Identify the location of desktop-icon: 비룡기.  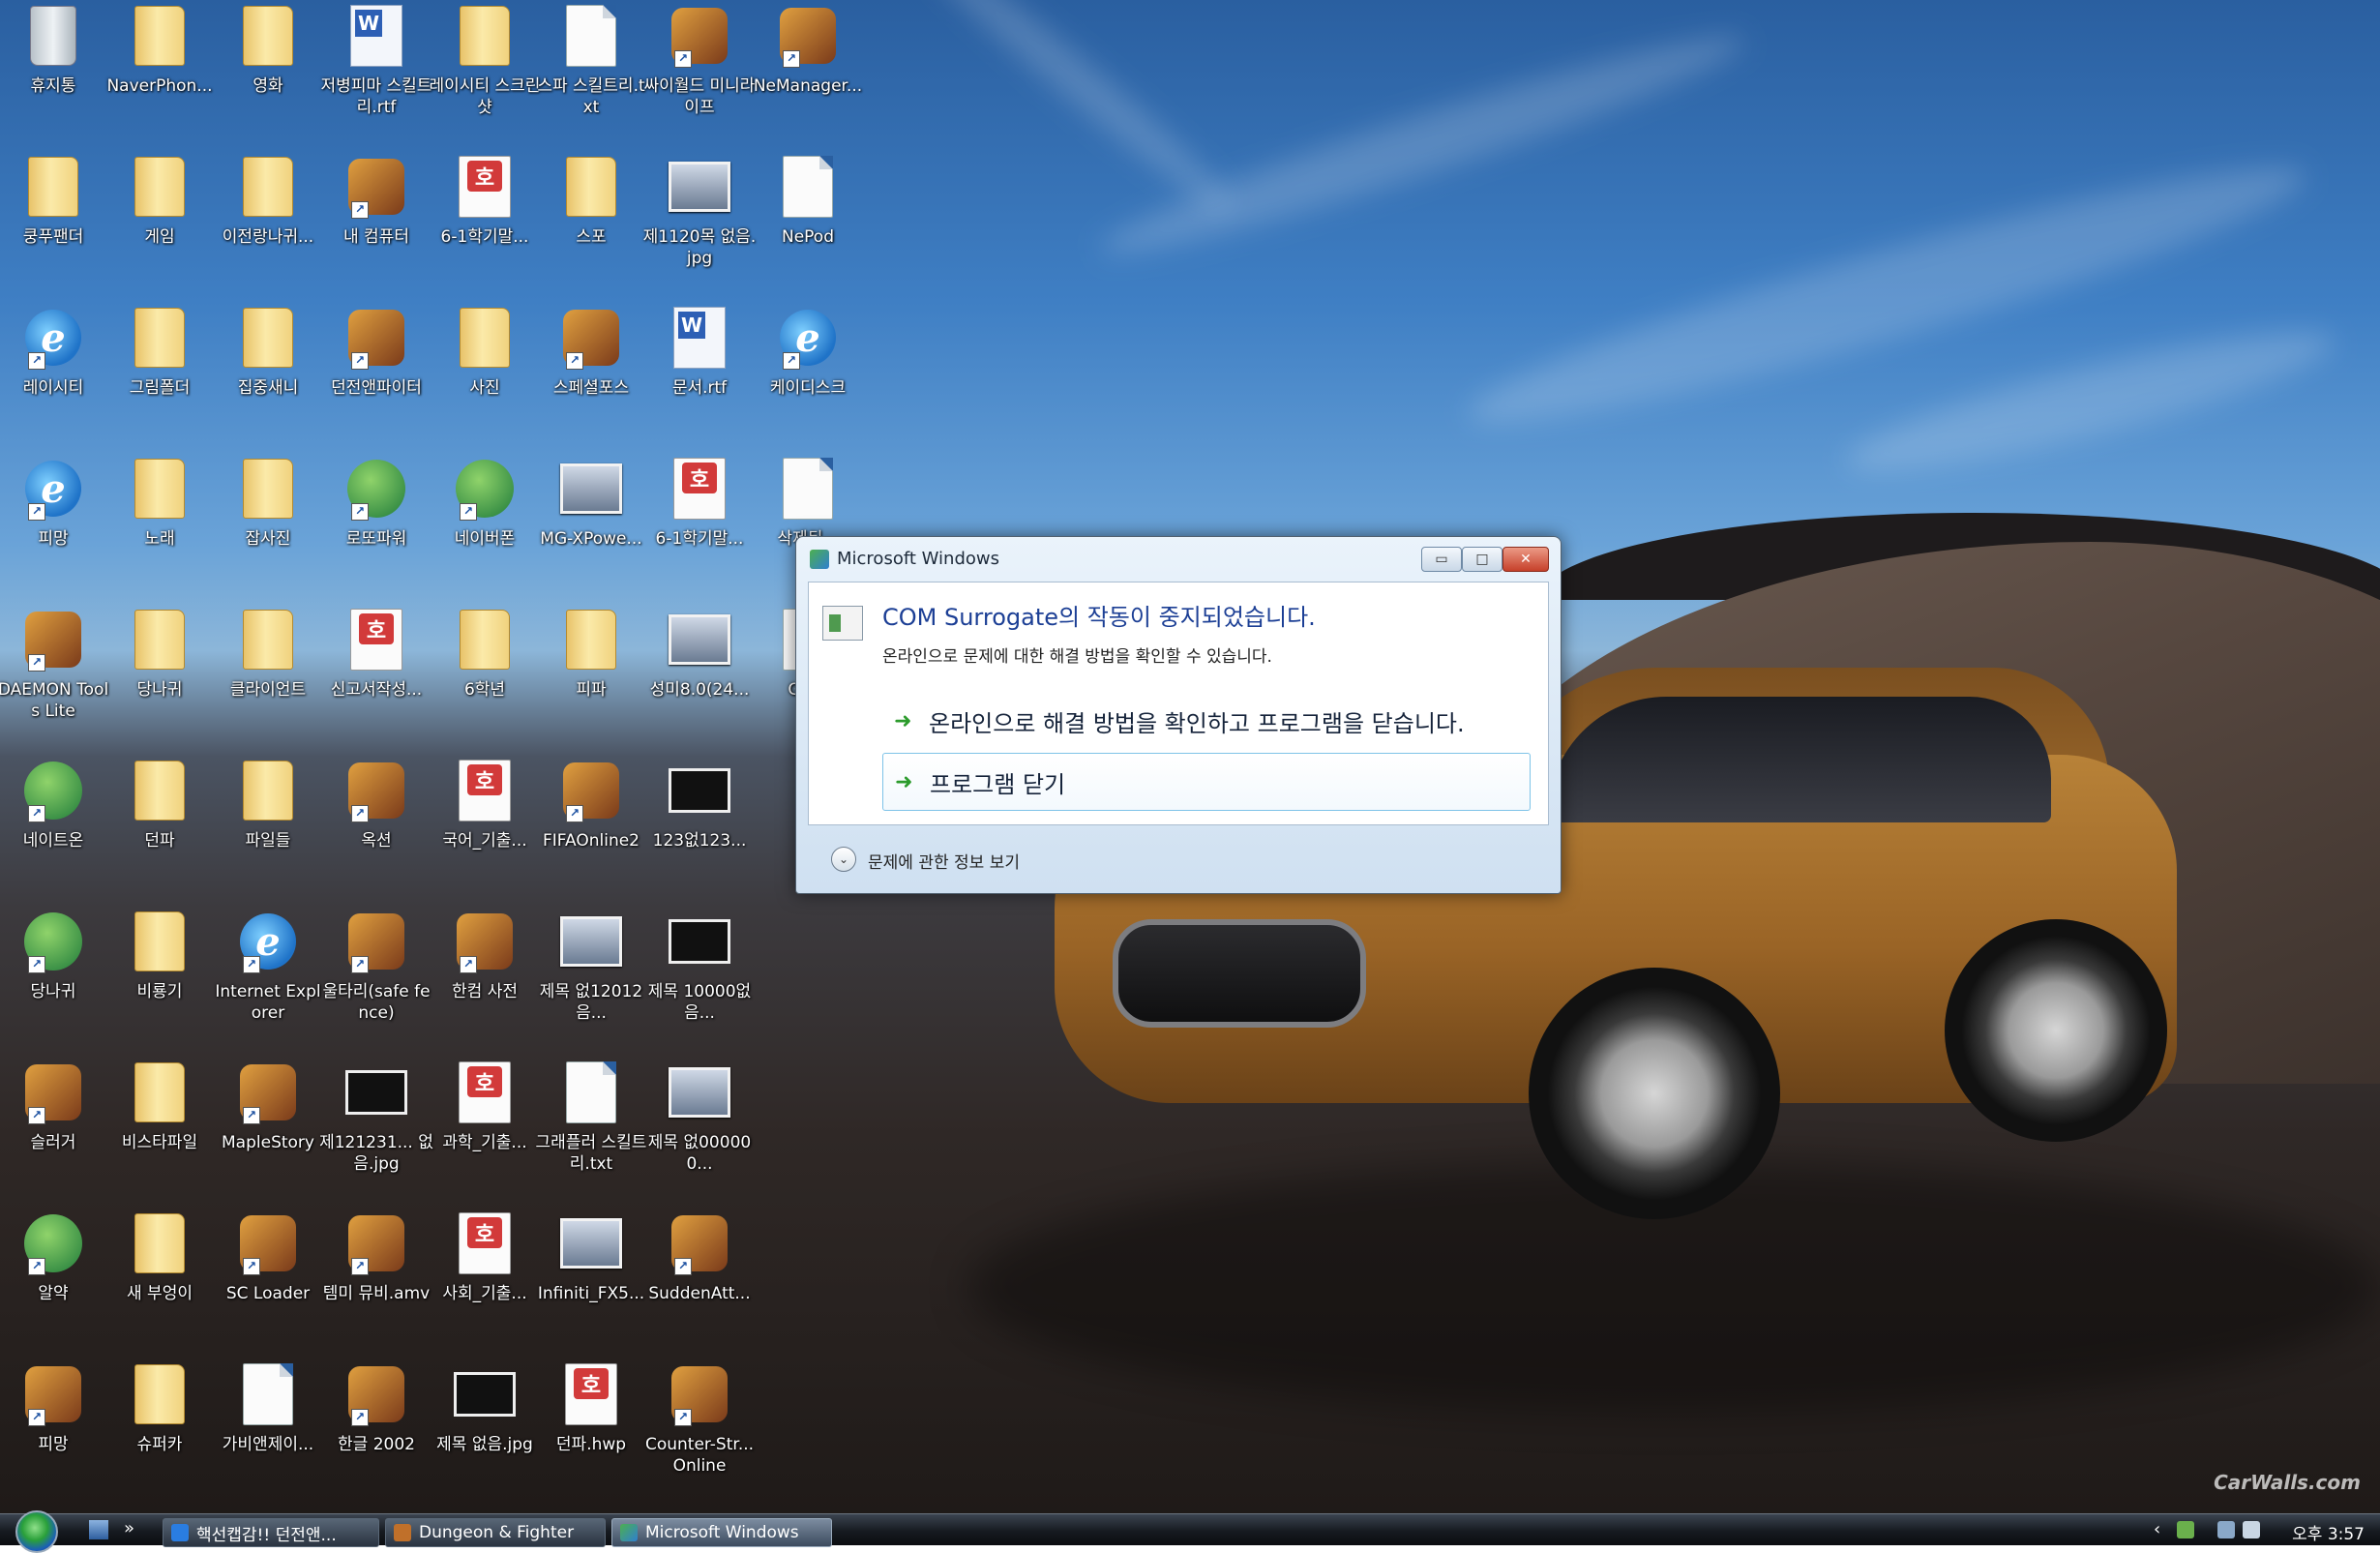
(160, 981).